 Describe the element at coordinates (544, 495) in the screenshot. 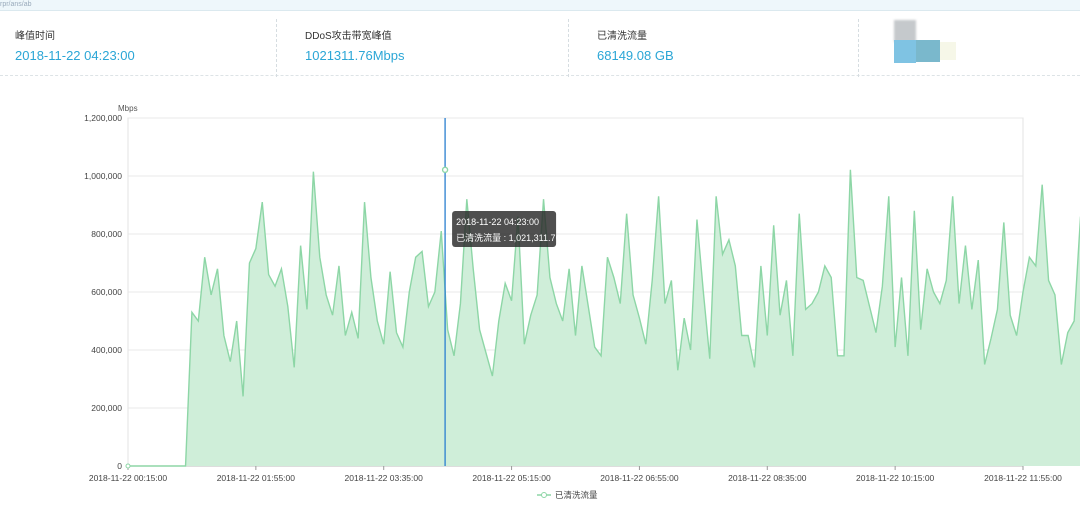

I see `legend-marker-icon` at that location.